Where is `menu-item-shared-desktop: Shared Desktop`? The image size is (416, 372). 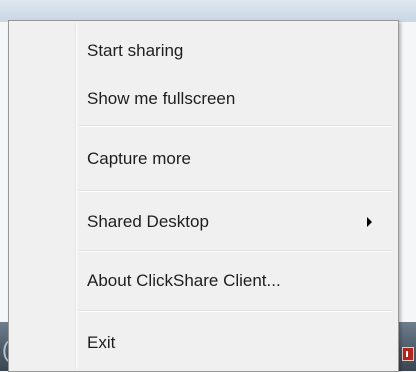
menu-item-shared-desktop: Shared Desktop is located at coordinates (203, 222).